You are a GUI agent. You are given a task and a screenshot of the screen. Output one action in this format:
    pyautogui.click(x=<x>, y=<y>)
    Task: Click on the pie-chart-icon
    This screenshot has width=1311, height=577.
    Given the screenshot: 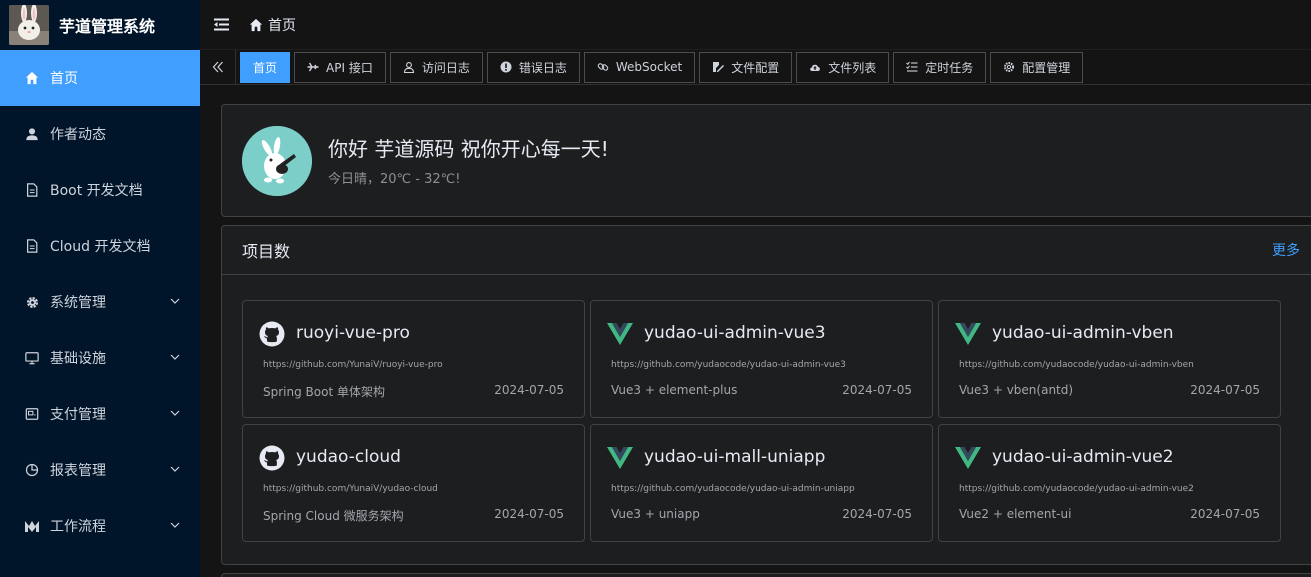 What is the action you would take?
    pyautogui.click(x=32, y=470)
    